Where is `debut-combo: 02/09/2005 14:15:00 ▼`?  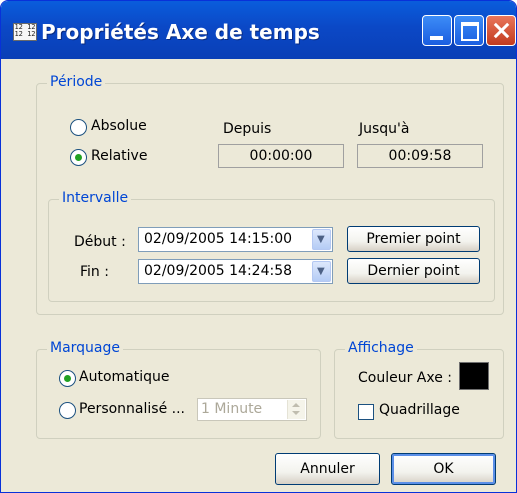 debut-combo: 02/09/2005 14:15:00 ▼ is located at coordinates (235, 239).